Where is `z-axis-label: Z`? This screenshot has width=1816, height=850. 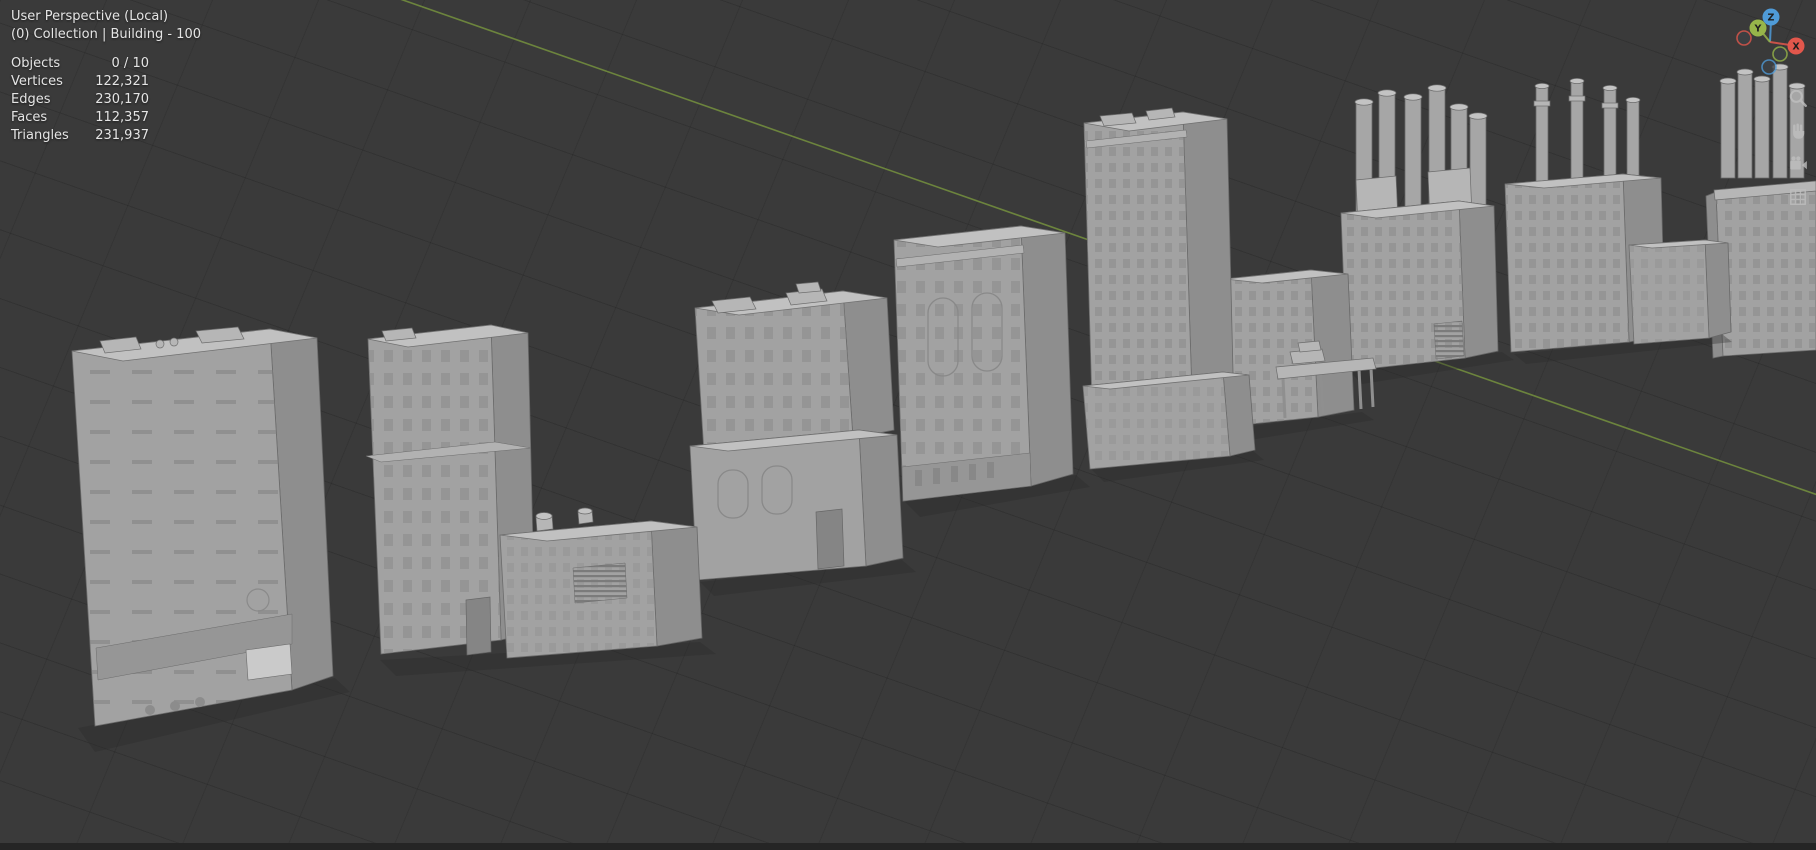
z-axis-label: Z is located at coordinates (1771, 18).